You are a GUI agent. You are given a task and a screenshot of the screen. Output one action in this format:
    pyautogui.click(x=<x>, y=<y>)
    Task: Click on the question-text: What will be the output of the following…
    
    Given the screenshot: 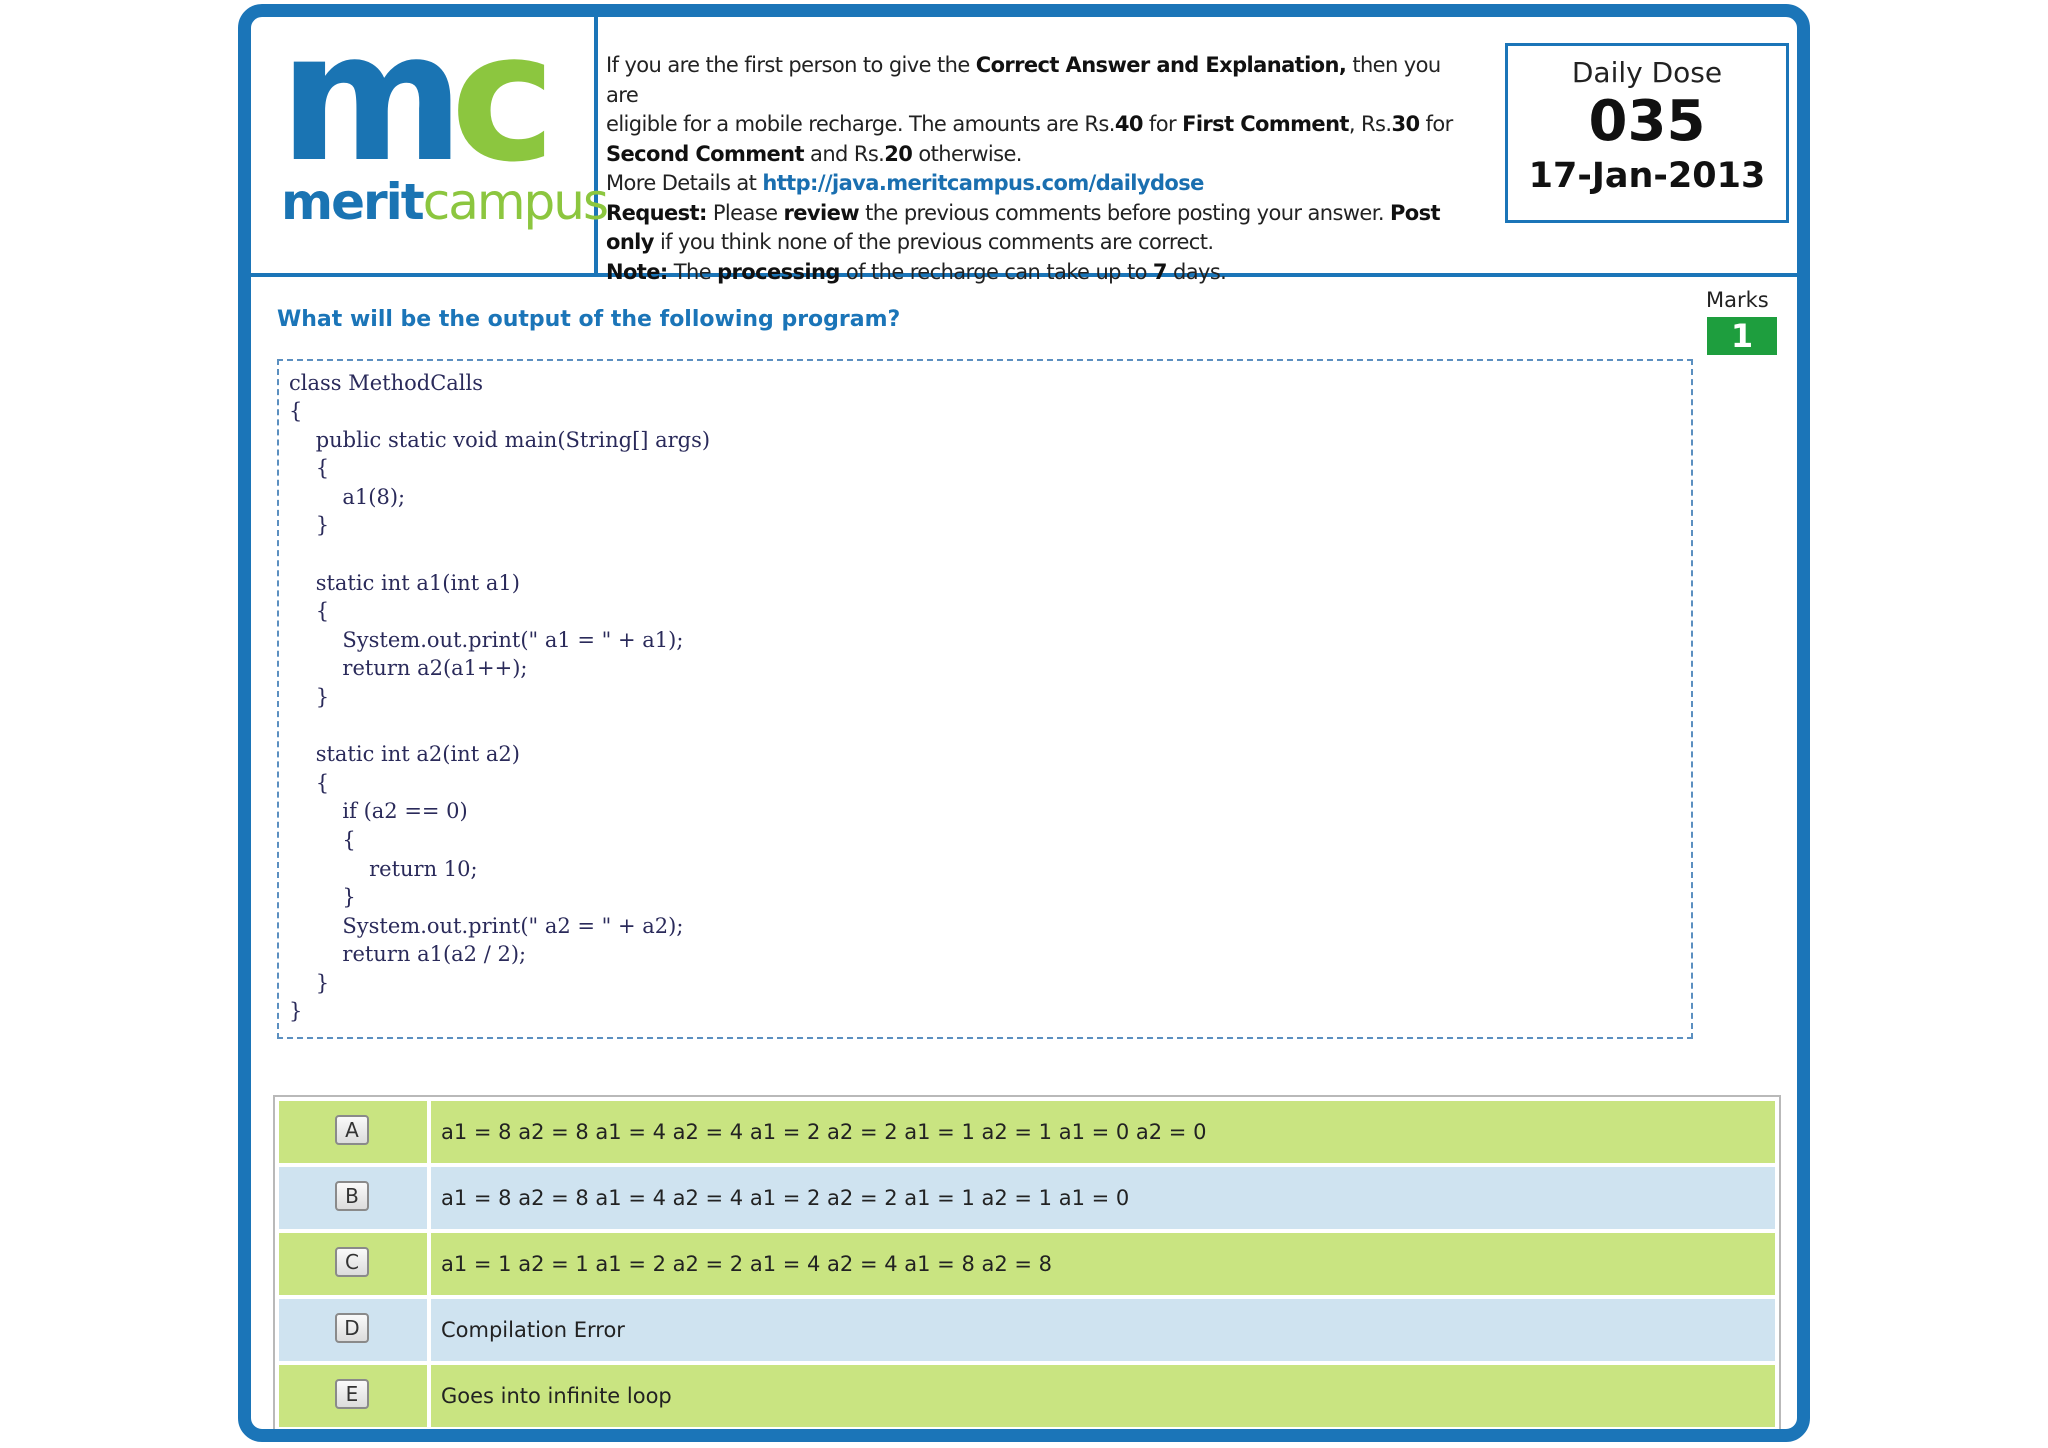 What is the action you would take?
    pyautogui.click(x=589, y=319)
    